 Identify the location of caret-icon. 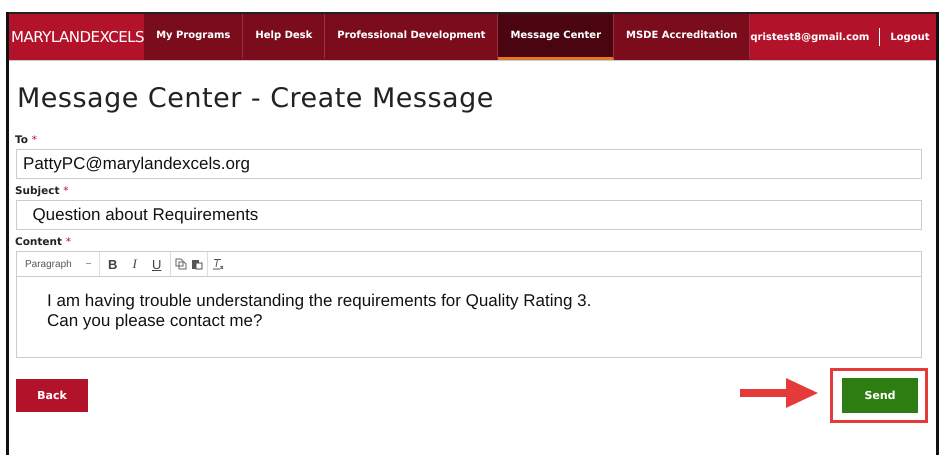
(88, 264).